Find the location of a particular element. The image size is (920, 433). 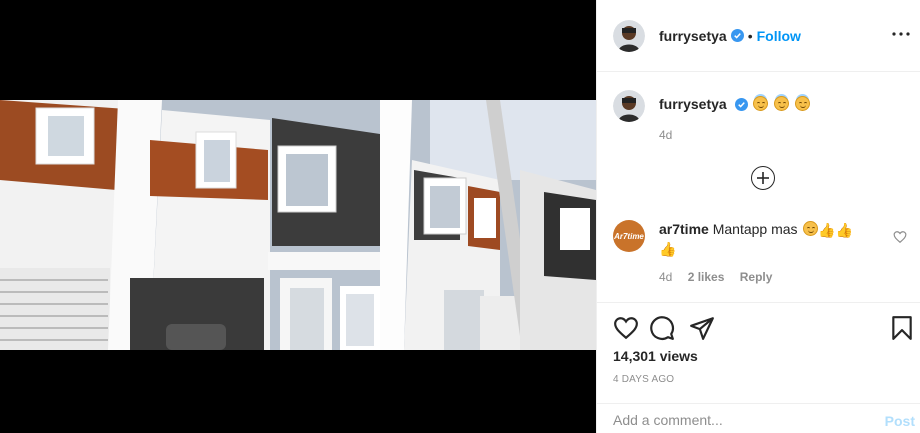

comment-meta: 4d 2 likes Reply is located at coordinates (721, 277).